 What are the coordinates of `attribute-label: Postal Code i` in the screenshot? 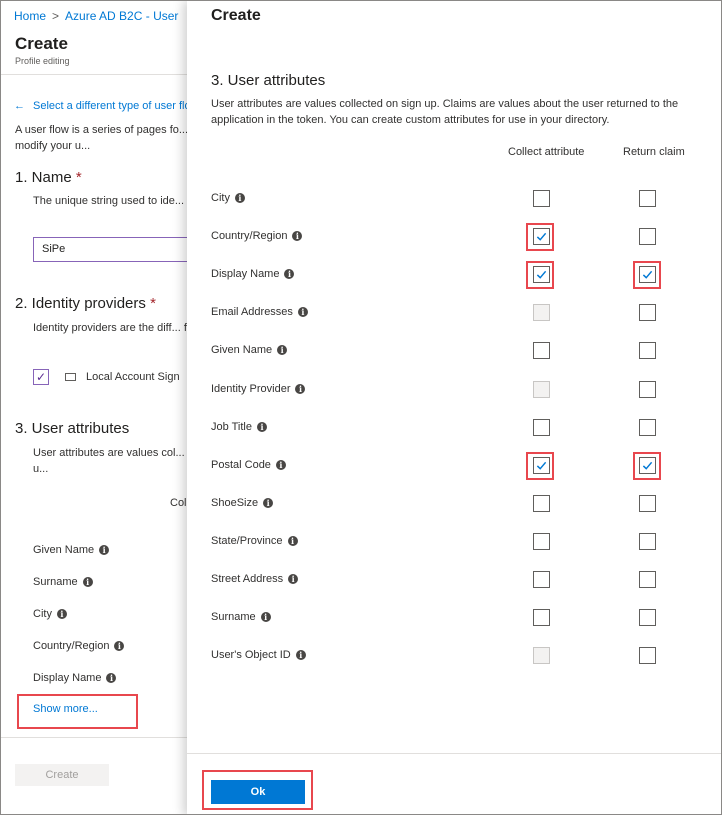 It's located at (248, 465).